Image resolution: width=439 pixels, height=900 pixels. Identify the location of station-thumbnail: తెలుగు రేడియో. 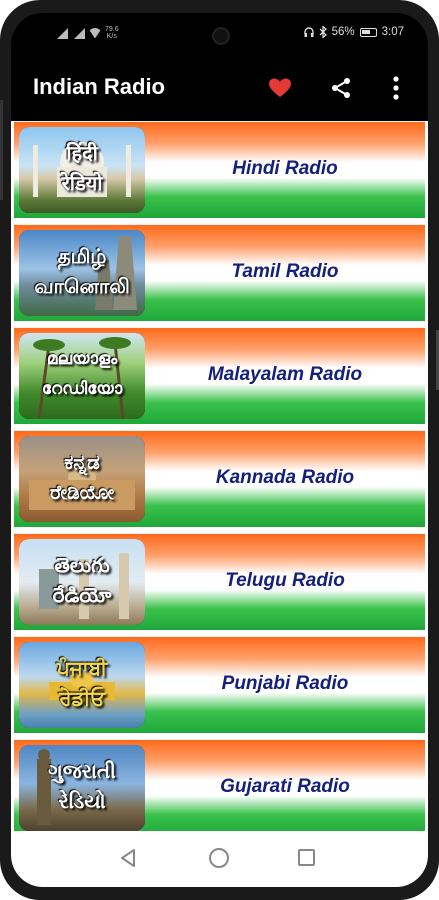
(82, 582).